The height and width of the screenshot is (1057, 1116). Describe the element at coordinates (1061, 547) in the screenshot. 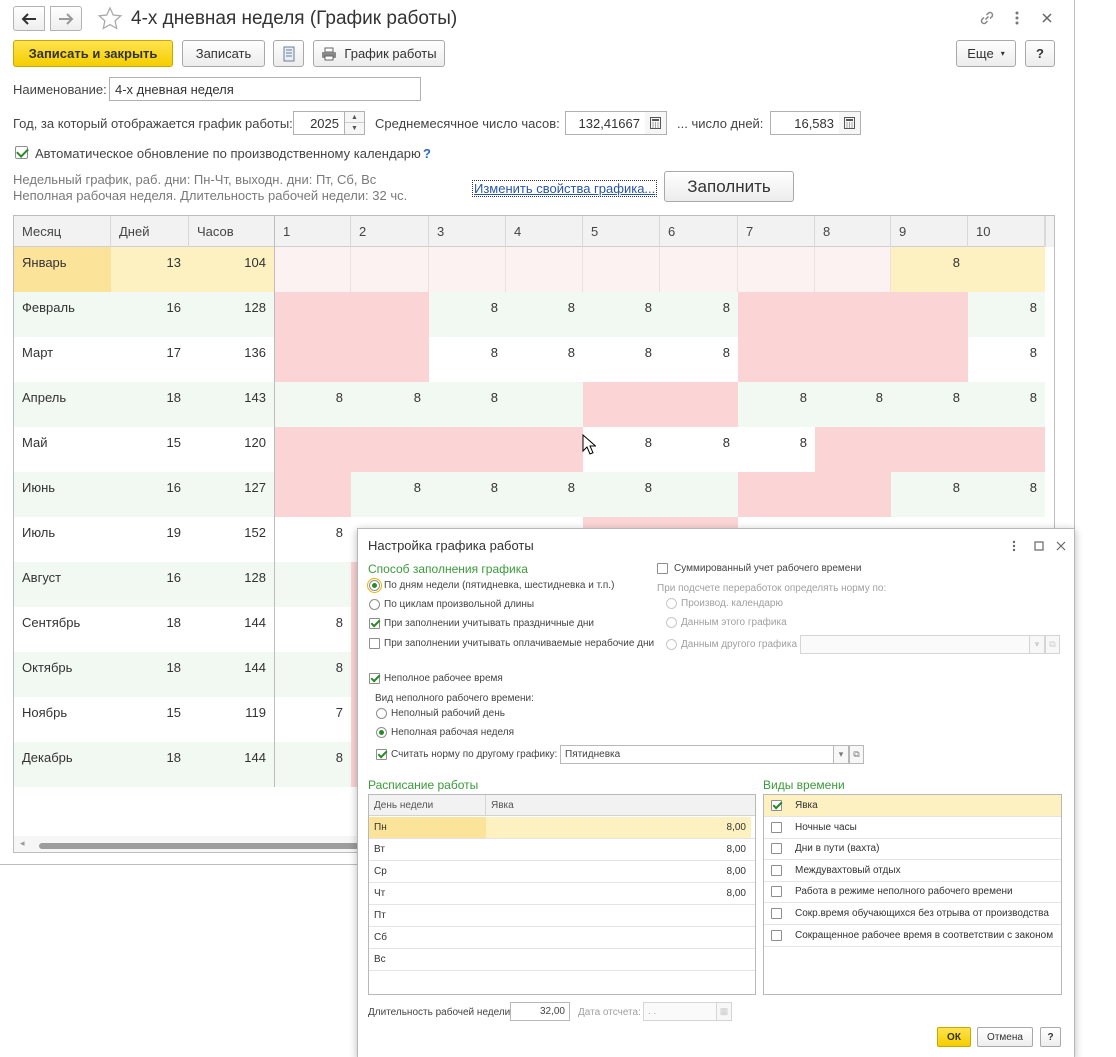

I see `dialog-close-icon` at that location.